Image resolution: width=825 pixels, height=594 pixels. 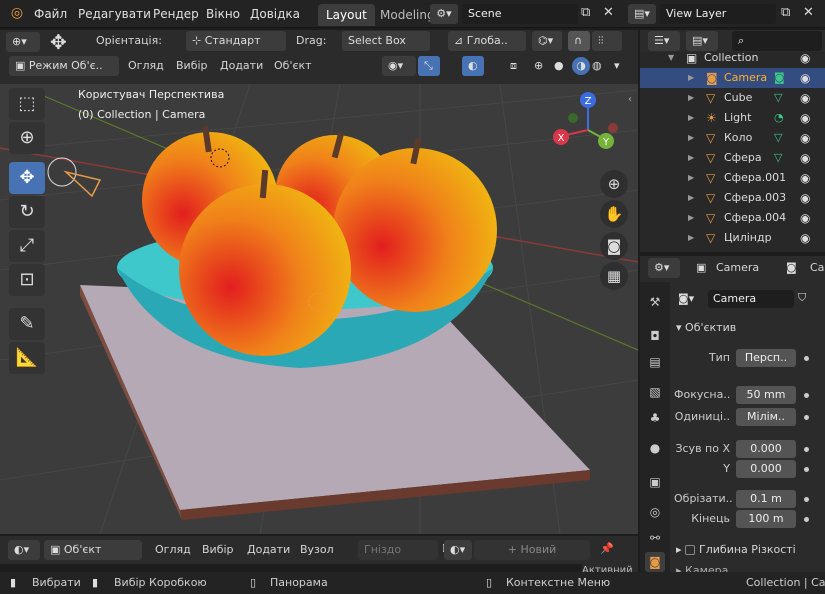 What do you see at coordinates (630, 99) in the screenshot?
I see `sidebar-toggle-icon: ‹` at bounding box center [630, 99].